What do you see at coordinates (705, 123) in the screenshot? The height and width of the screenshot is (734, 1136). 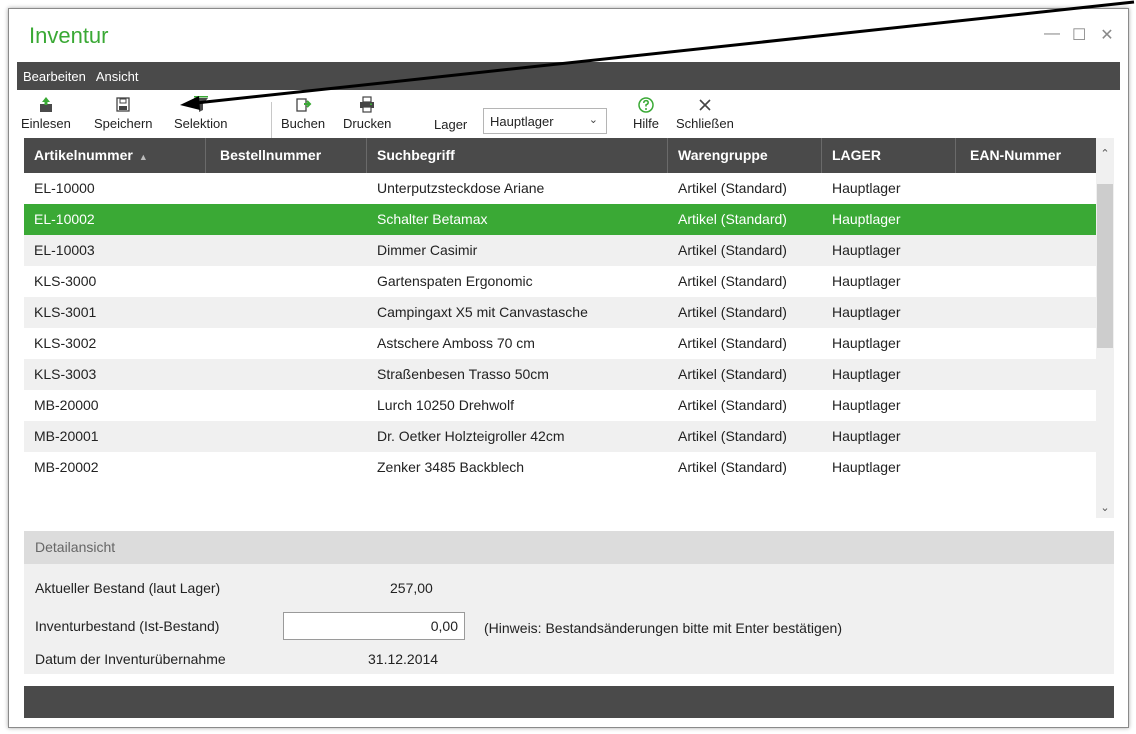 I see `schliessen-label: Schließen` at bounding box center [705, 123].